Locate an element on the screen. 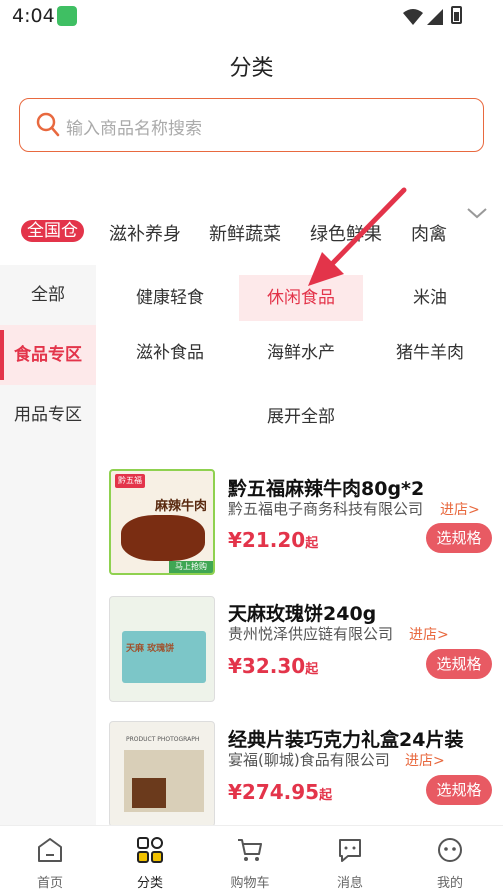 This screenshot has height=895, width=503. product-name: 经典片装巧克力礼盒24片装 is located at coordinates (345, 738).